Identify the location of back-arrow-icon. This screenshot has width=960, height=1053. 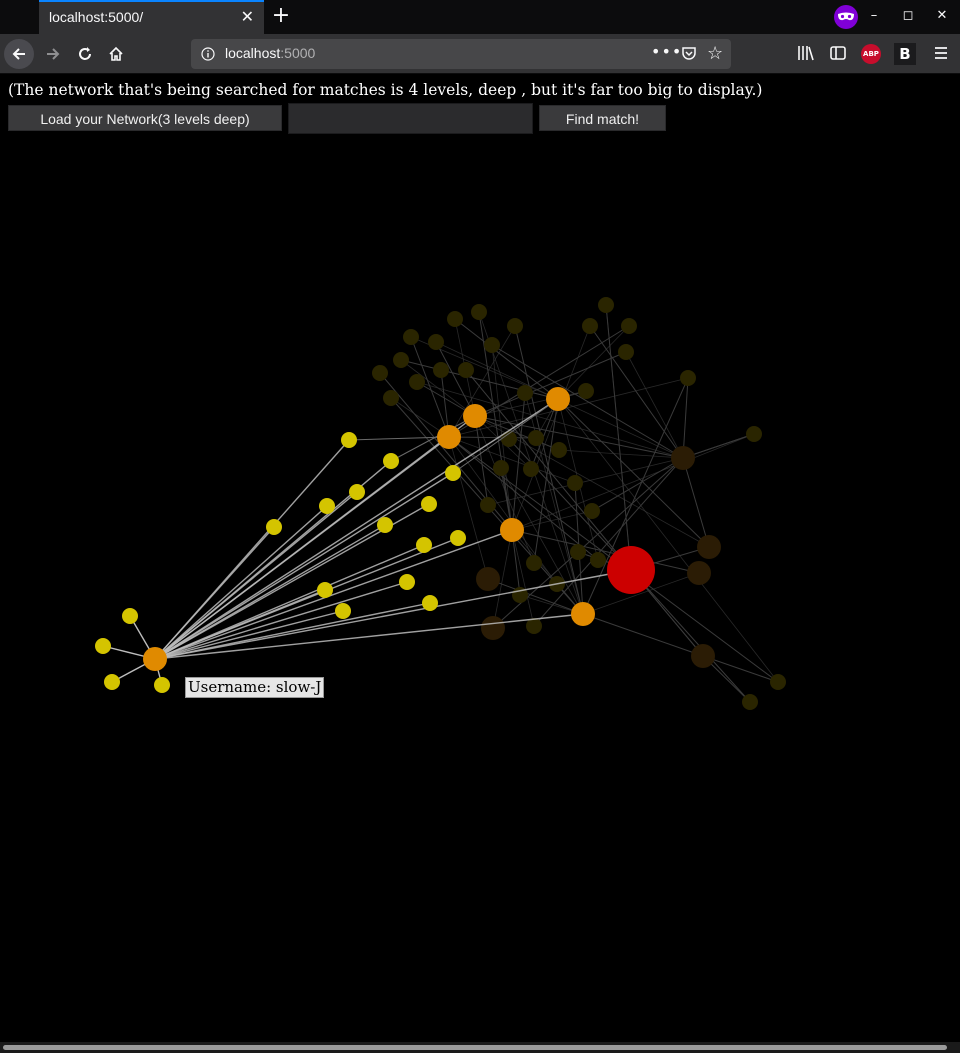
(18, 54).